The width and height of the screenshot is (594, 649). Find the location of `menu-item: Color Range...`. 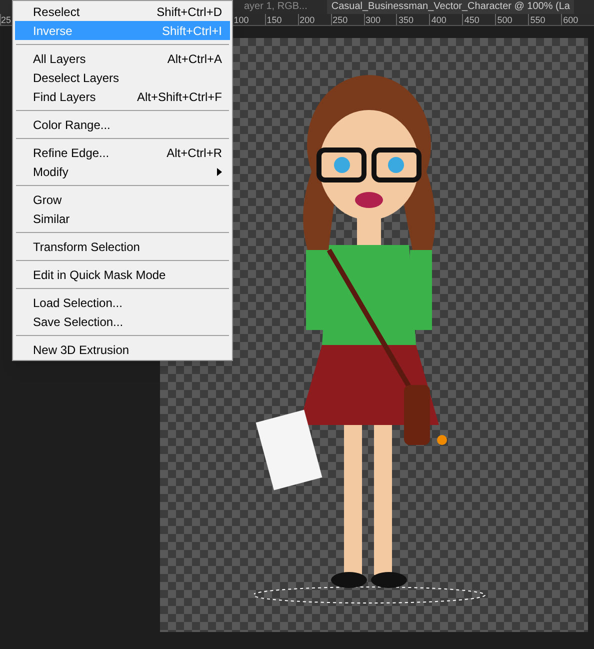

menu-item: Color Range... is located at coordinates (122, 124).